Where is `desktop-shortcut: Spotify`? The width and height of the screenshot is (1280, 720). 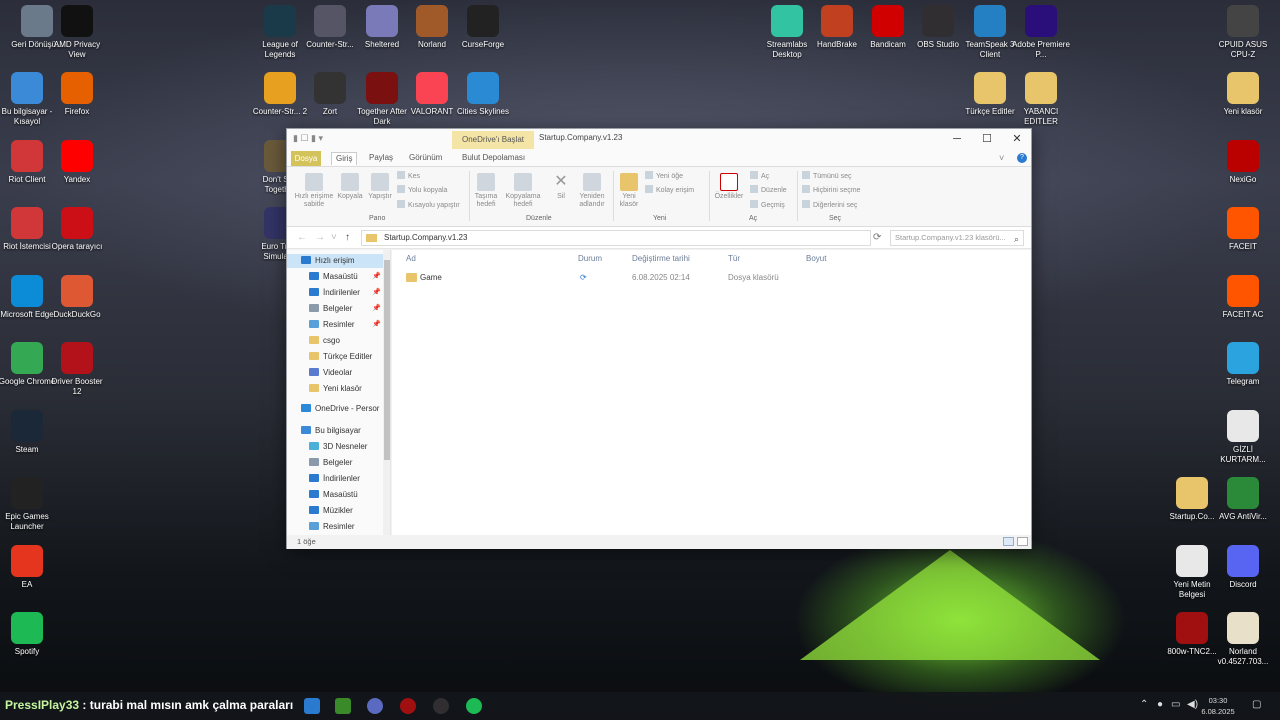
desktop-shortcut: Spotify is located at coordinates (28, 634).